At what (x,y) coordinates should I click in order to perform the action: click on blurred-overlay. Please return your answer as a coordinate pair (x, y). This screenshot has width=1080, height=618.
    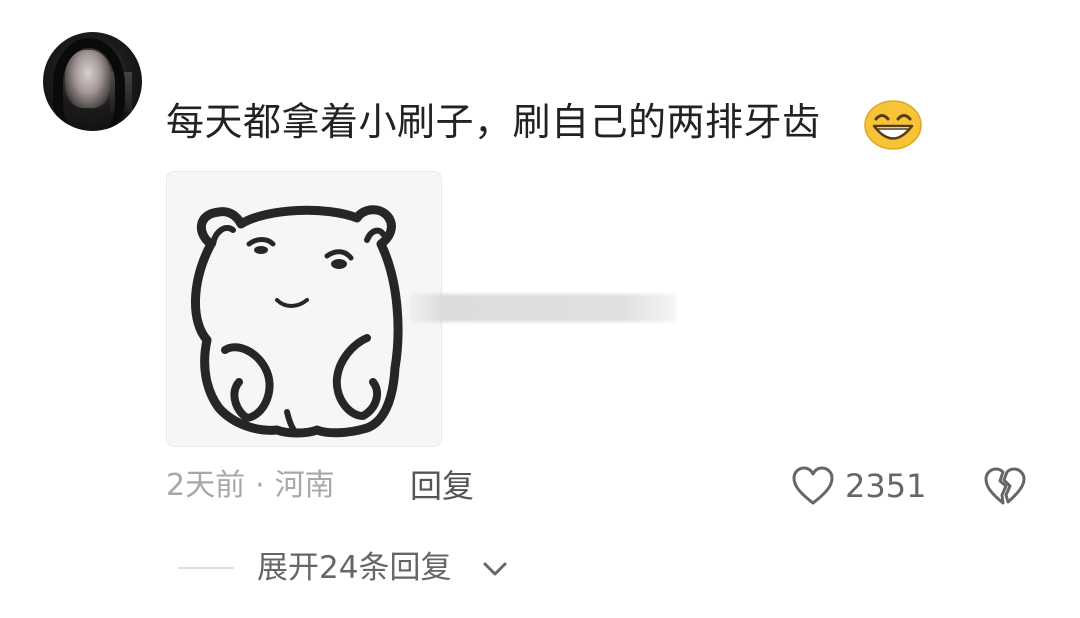
    Looking at the image, I should click on (543, 308).